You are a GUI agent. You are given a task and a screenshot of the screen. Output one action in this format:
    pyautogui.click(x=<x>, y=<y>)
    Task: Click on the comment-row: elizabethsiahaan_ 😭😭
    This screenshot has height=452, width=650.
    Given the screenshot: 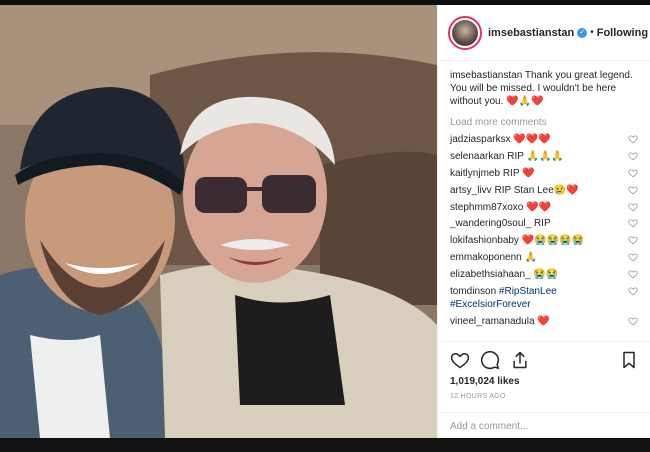 What is the action you would take?
    pyautogui.click(x=545, y=274)
    